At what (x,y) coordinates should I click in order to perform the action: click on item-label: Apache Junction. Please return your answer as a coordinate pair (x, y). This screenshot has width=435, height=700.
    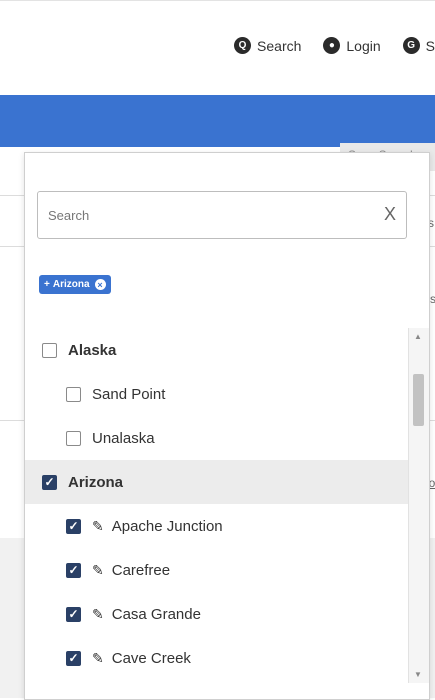
    Looking at the image, I should click on (167, 526).